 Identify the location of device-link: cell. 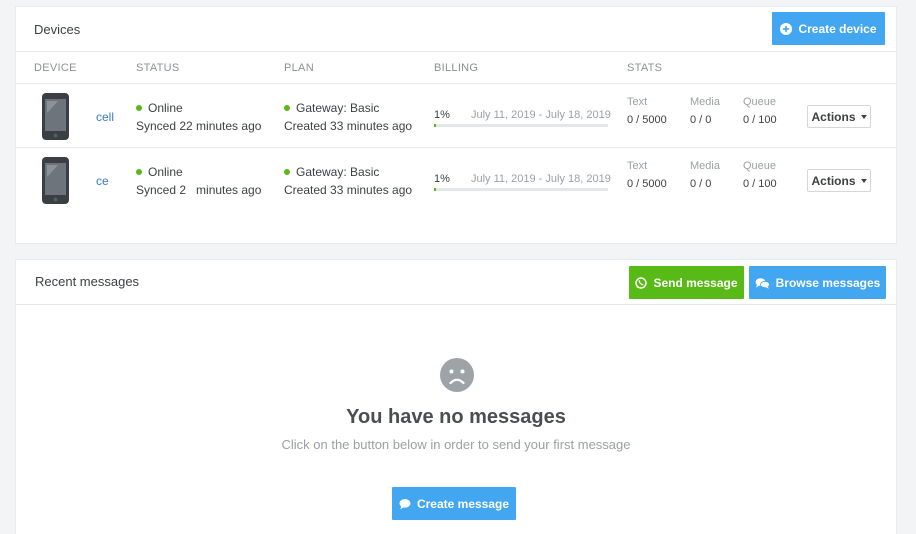
(105, 117).